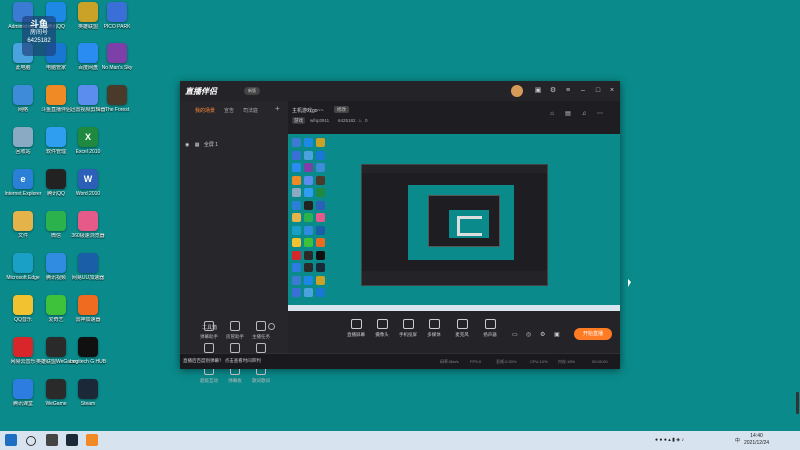 Image resolution: width=800 pixels, height=450 pixels. I want to click on record-icon: ▣, so click(538, 91).